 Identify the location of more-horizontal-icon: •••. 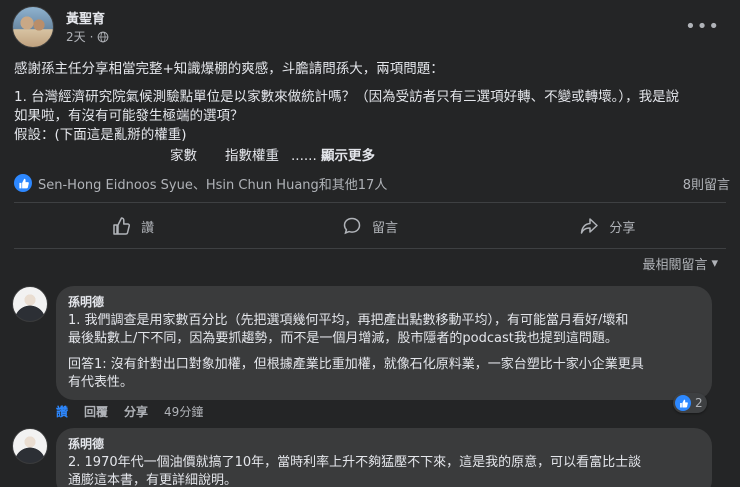
(702, 26).